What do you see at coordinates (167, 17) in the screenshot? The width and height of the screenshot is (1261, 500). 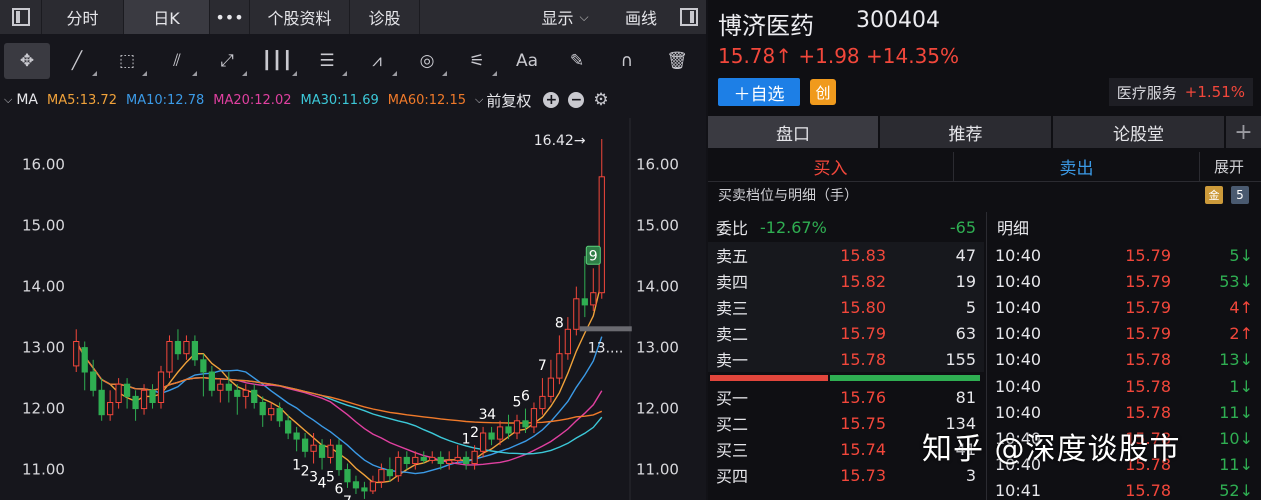 I see `tab-daily-k: 日K` at bounding box center [167, 17].